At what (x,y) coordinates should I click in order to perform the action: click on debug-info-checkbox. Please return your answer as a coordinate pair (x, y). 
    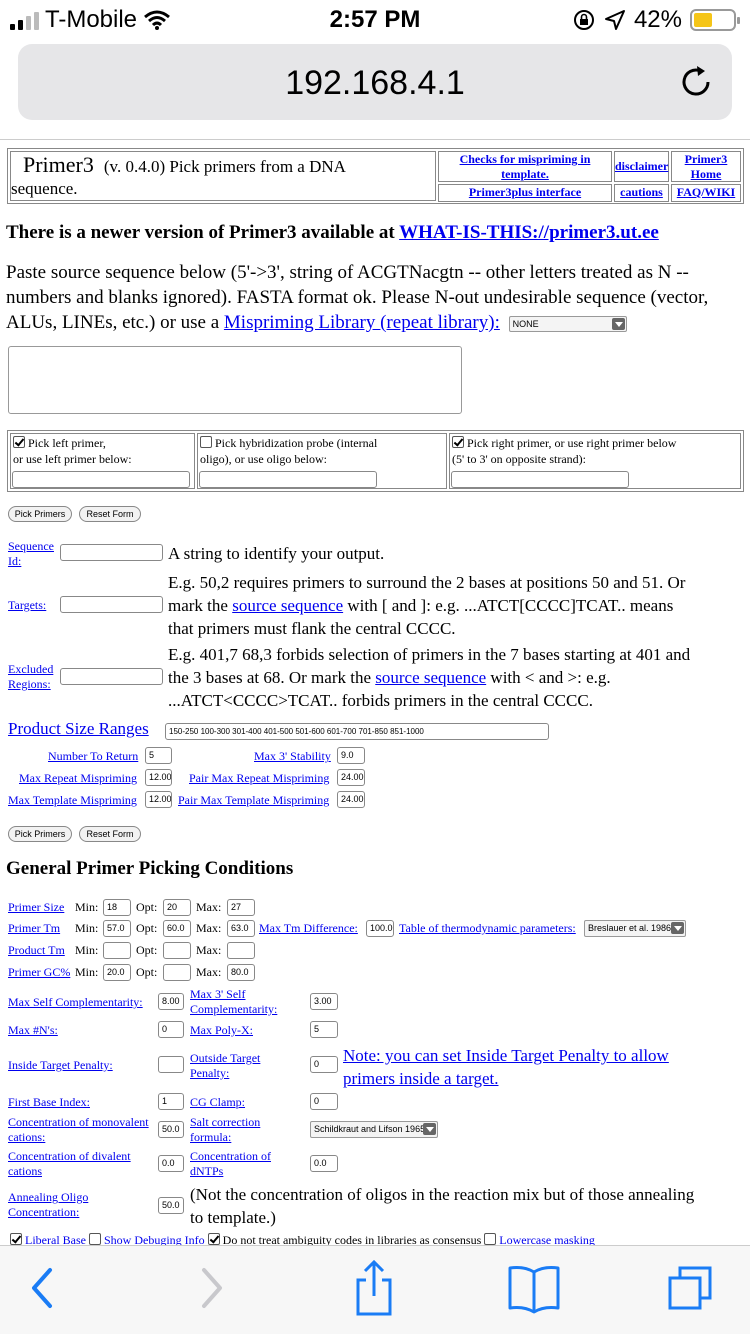
    Looking at the image, I should click on (94, 1239).